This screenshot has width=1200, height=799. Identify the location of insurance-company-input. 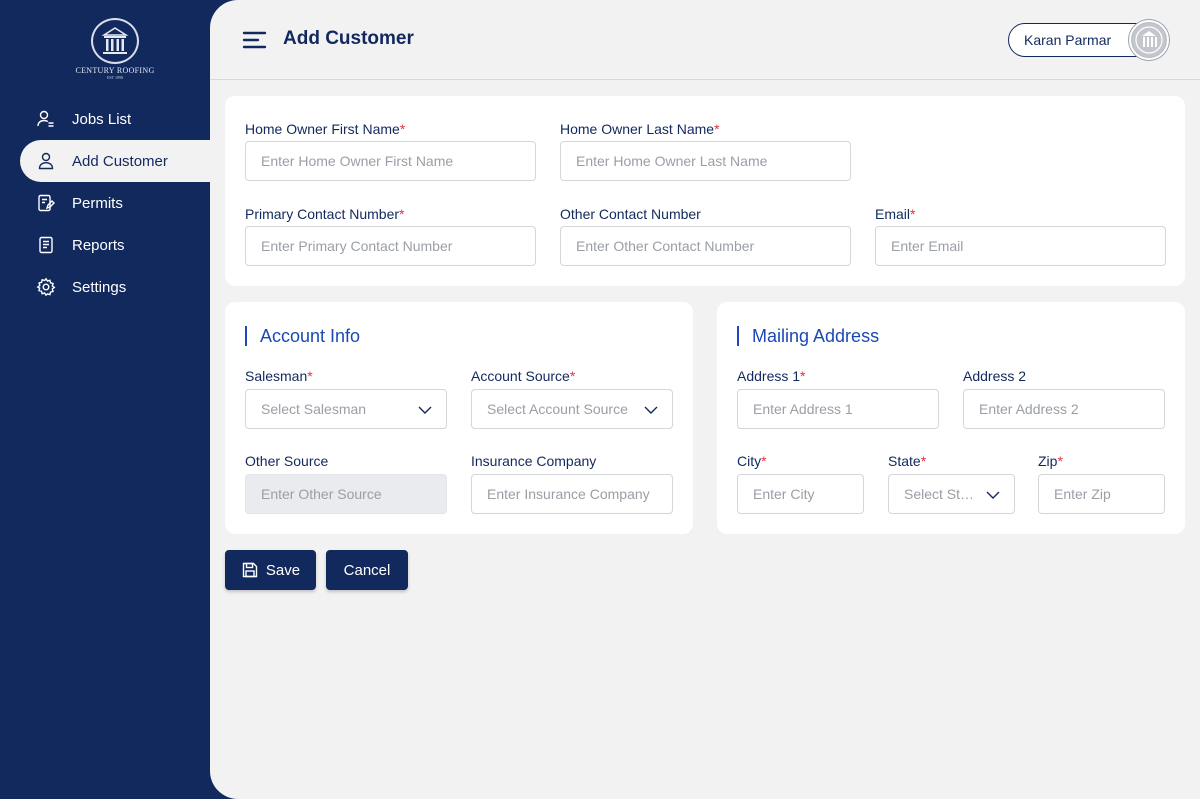
(572, 494).